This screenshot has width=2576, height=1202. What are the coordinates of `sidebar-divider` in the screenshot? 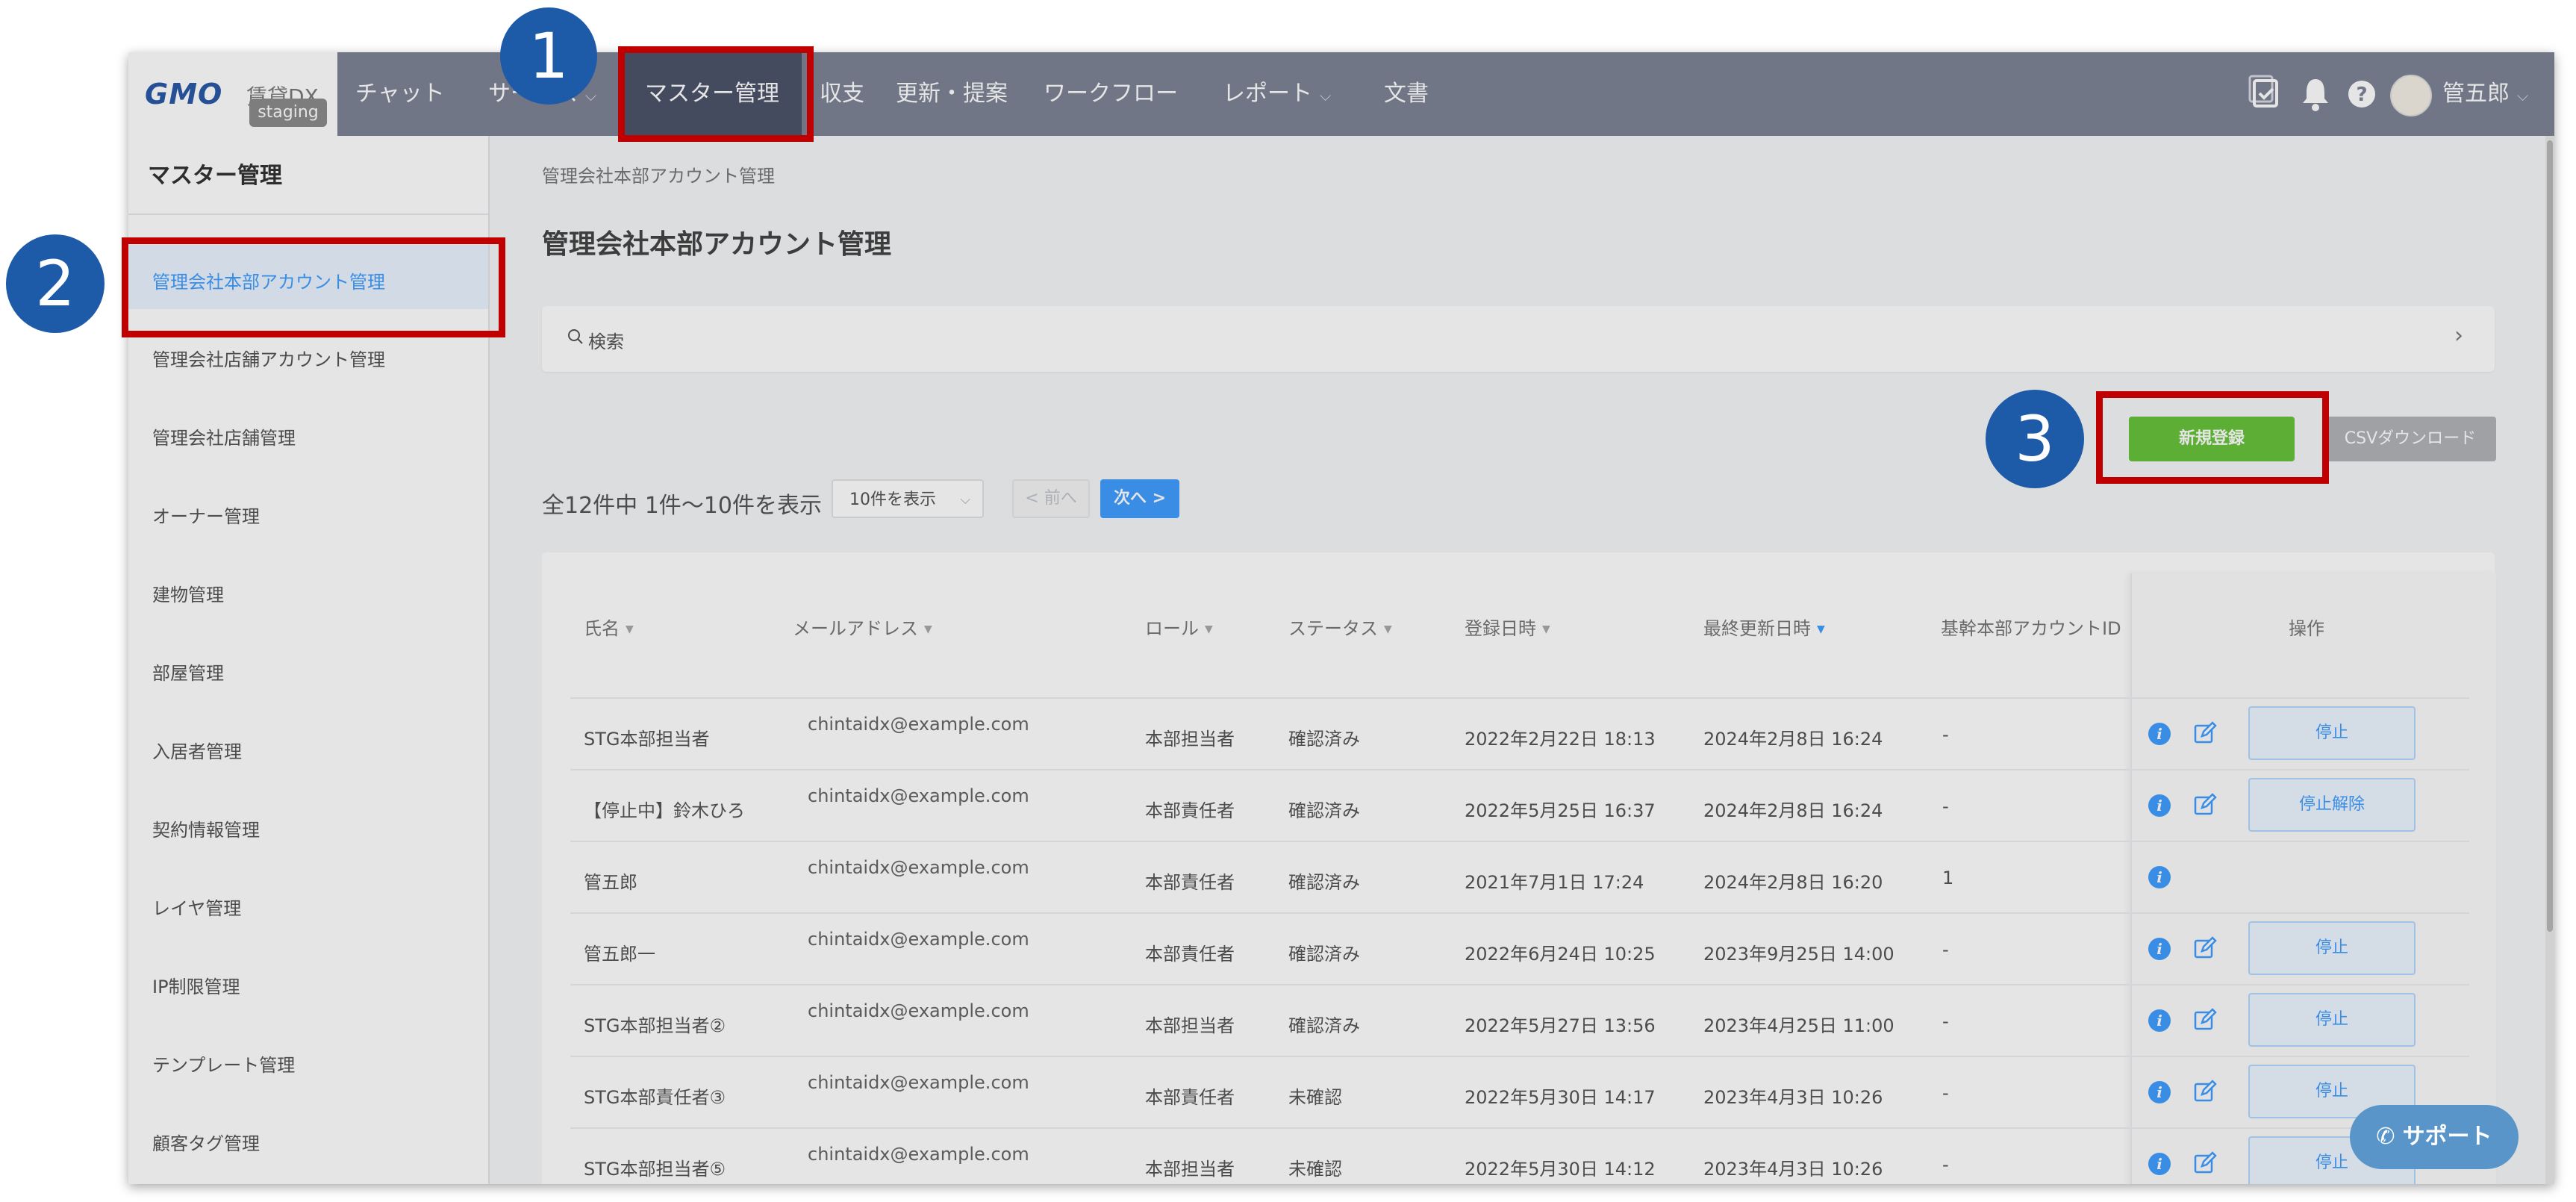 It's located at (308, 214).